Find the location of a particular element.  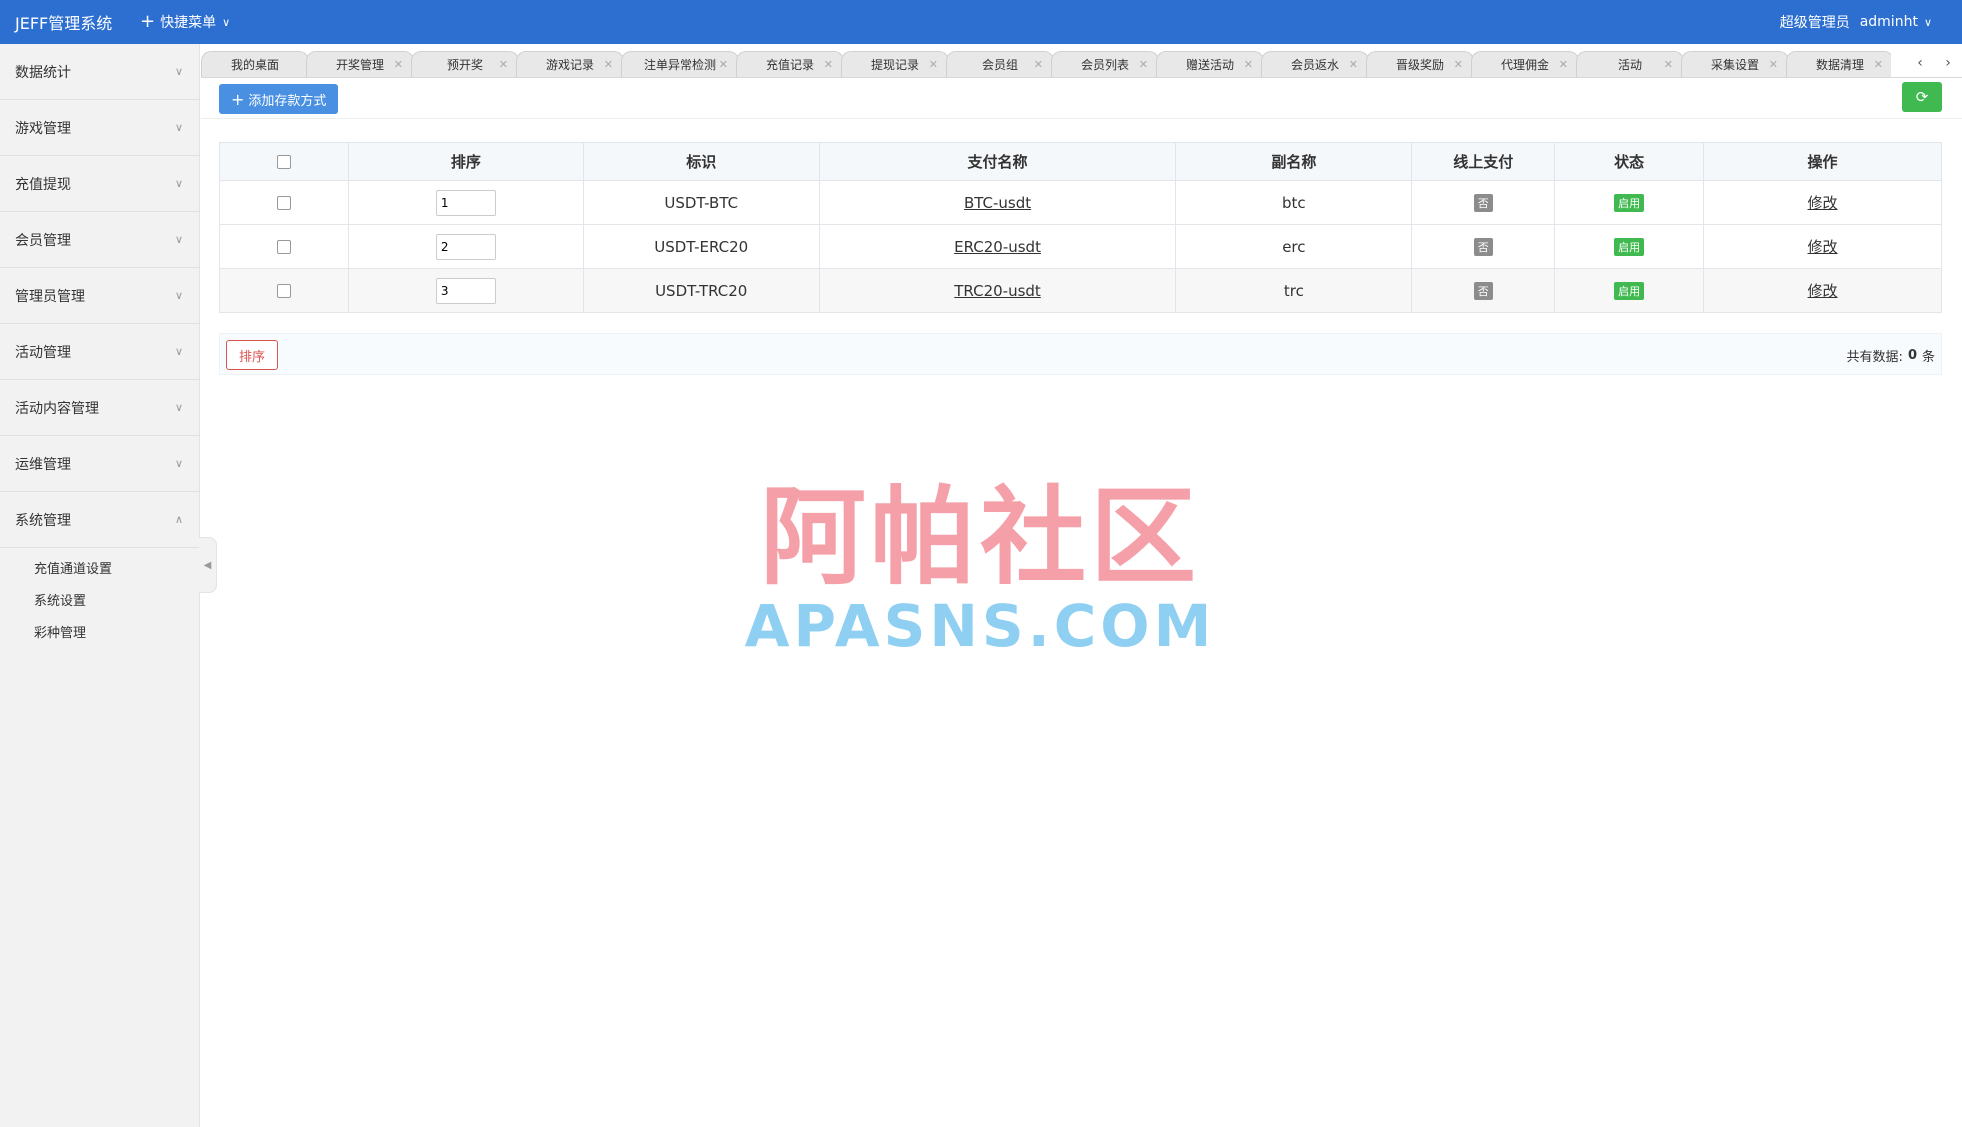

sidebar-item-label: 游戏管理 is located at coordinates (43, 128).